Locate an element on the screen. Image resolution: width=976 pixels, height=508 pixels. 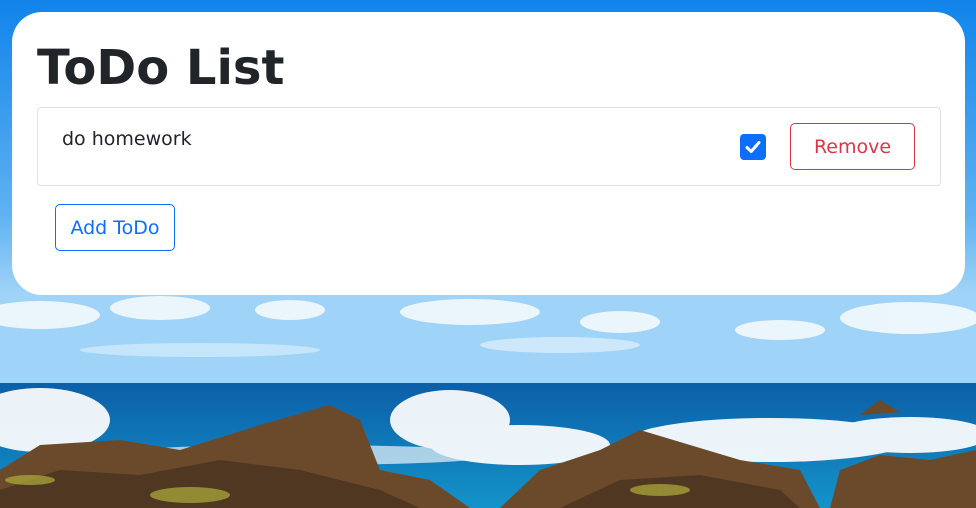
remove-todo-button: Remove is located at coordinates (852, 146).